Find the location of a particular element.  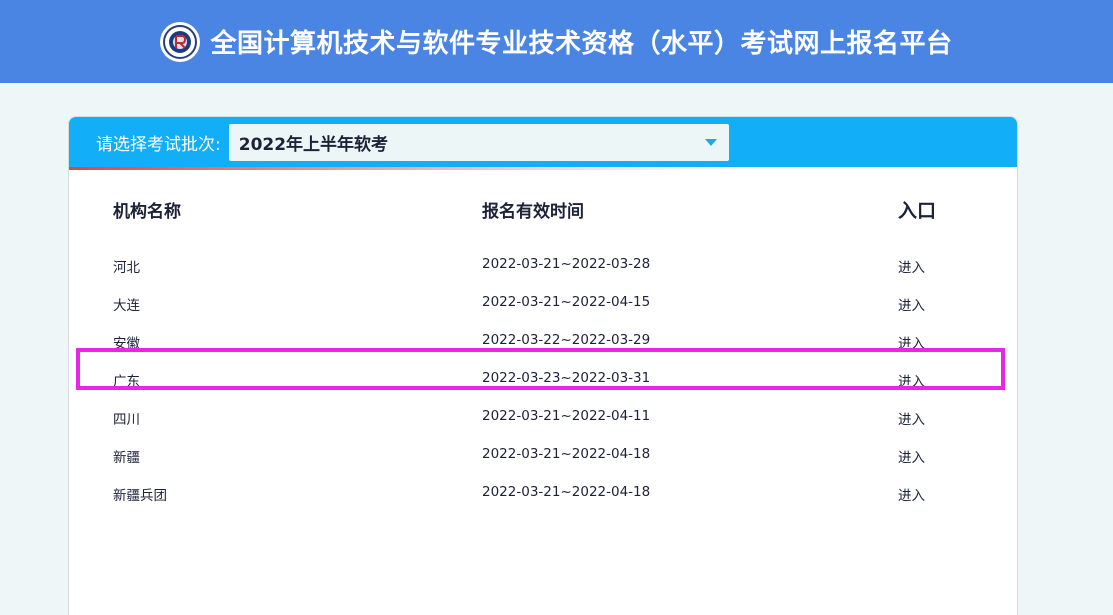

chevron-down-icon is located at coordinates (710, 142).